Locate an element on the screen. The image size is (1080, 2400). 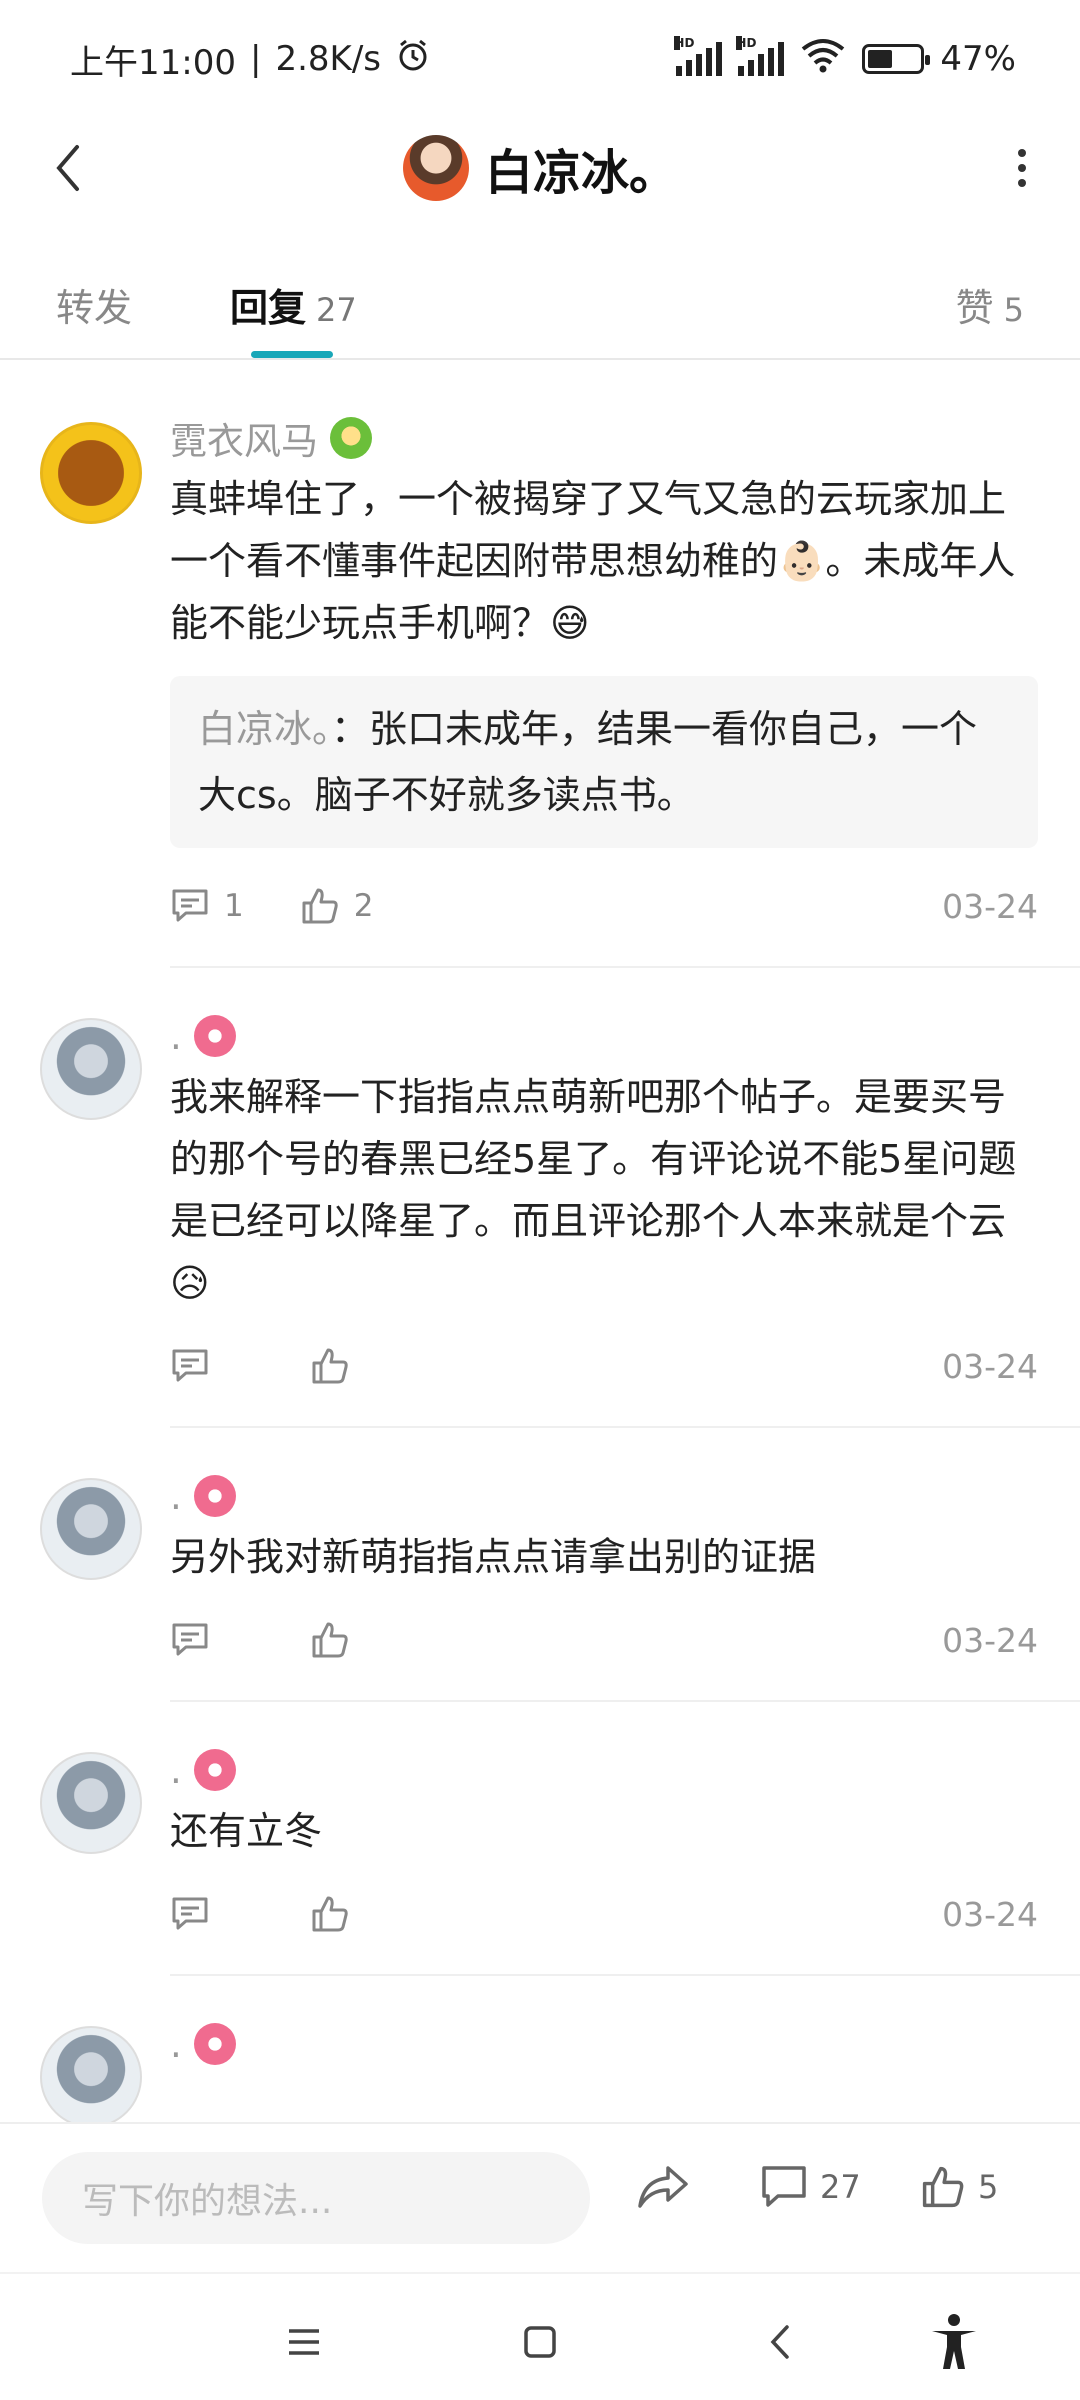
like-button: 2 is located at coordinates (337, 906).